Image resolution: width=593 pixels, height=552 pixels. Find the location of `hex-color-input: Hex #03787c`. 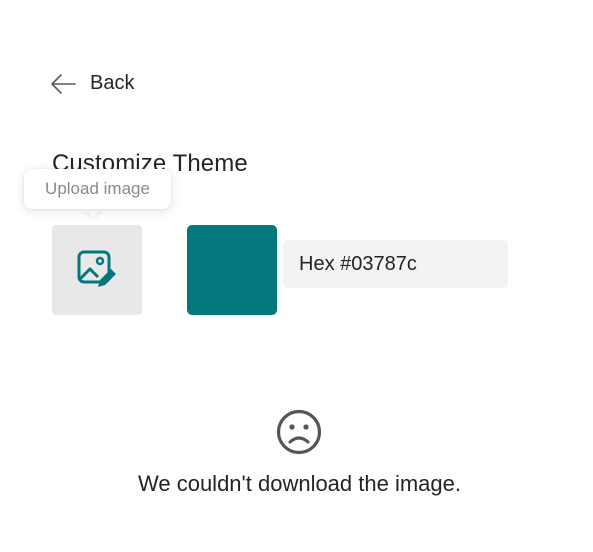

hex-color-input: Hex #03787c is located at coordinates (395, 264).